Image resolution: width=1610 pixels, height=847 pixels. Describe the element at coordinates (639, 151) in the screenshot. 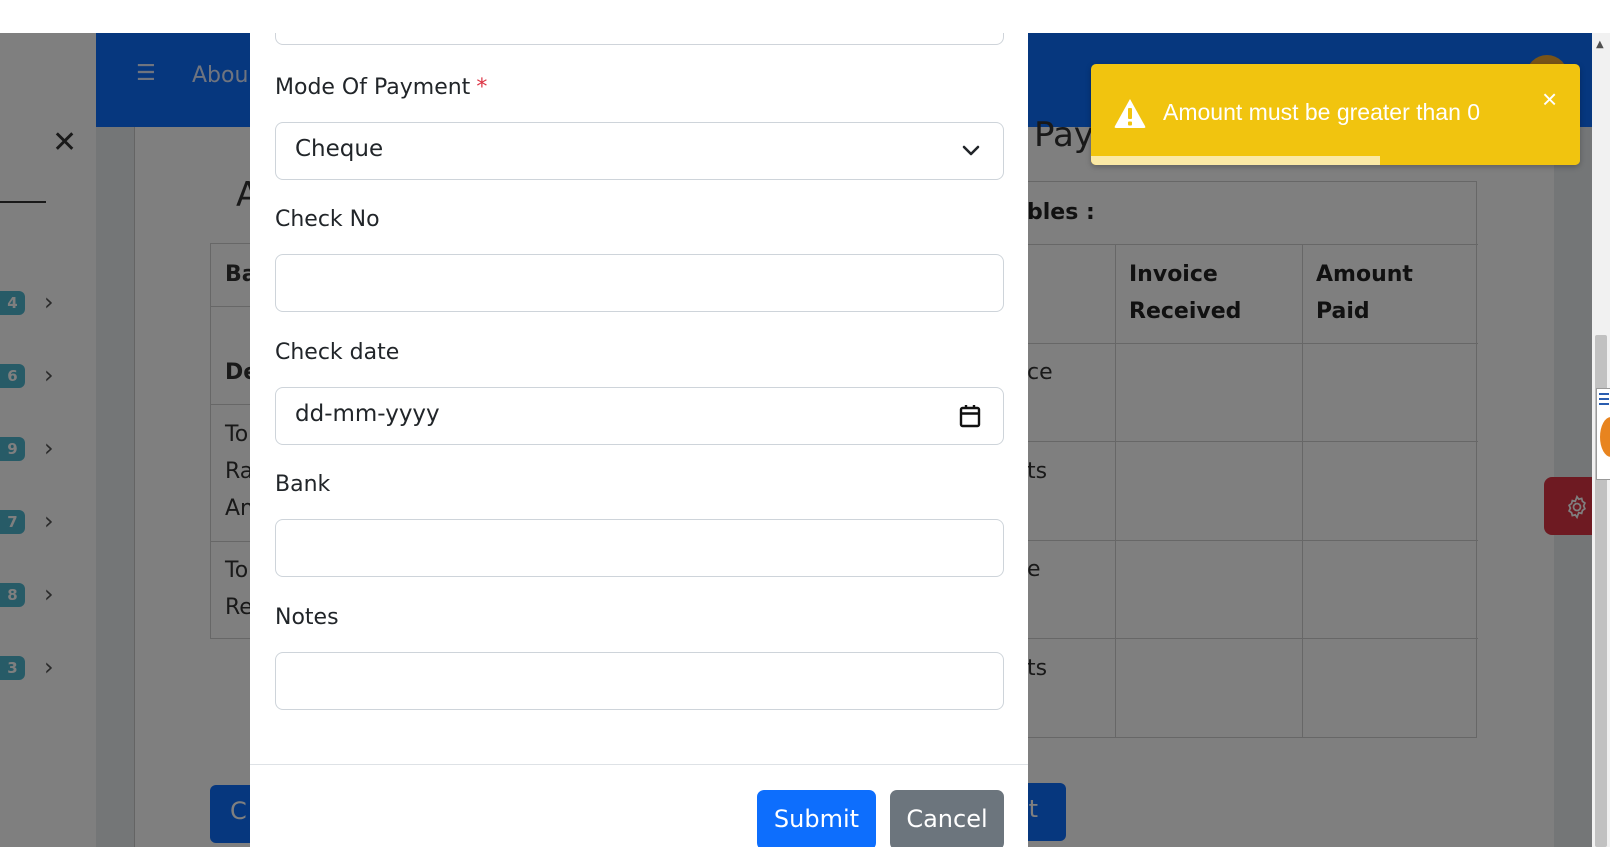

I see `mode-of-payment-select: Cheque` at that location.